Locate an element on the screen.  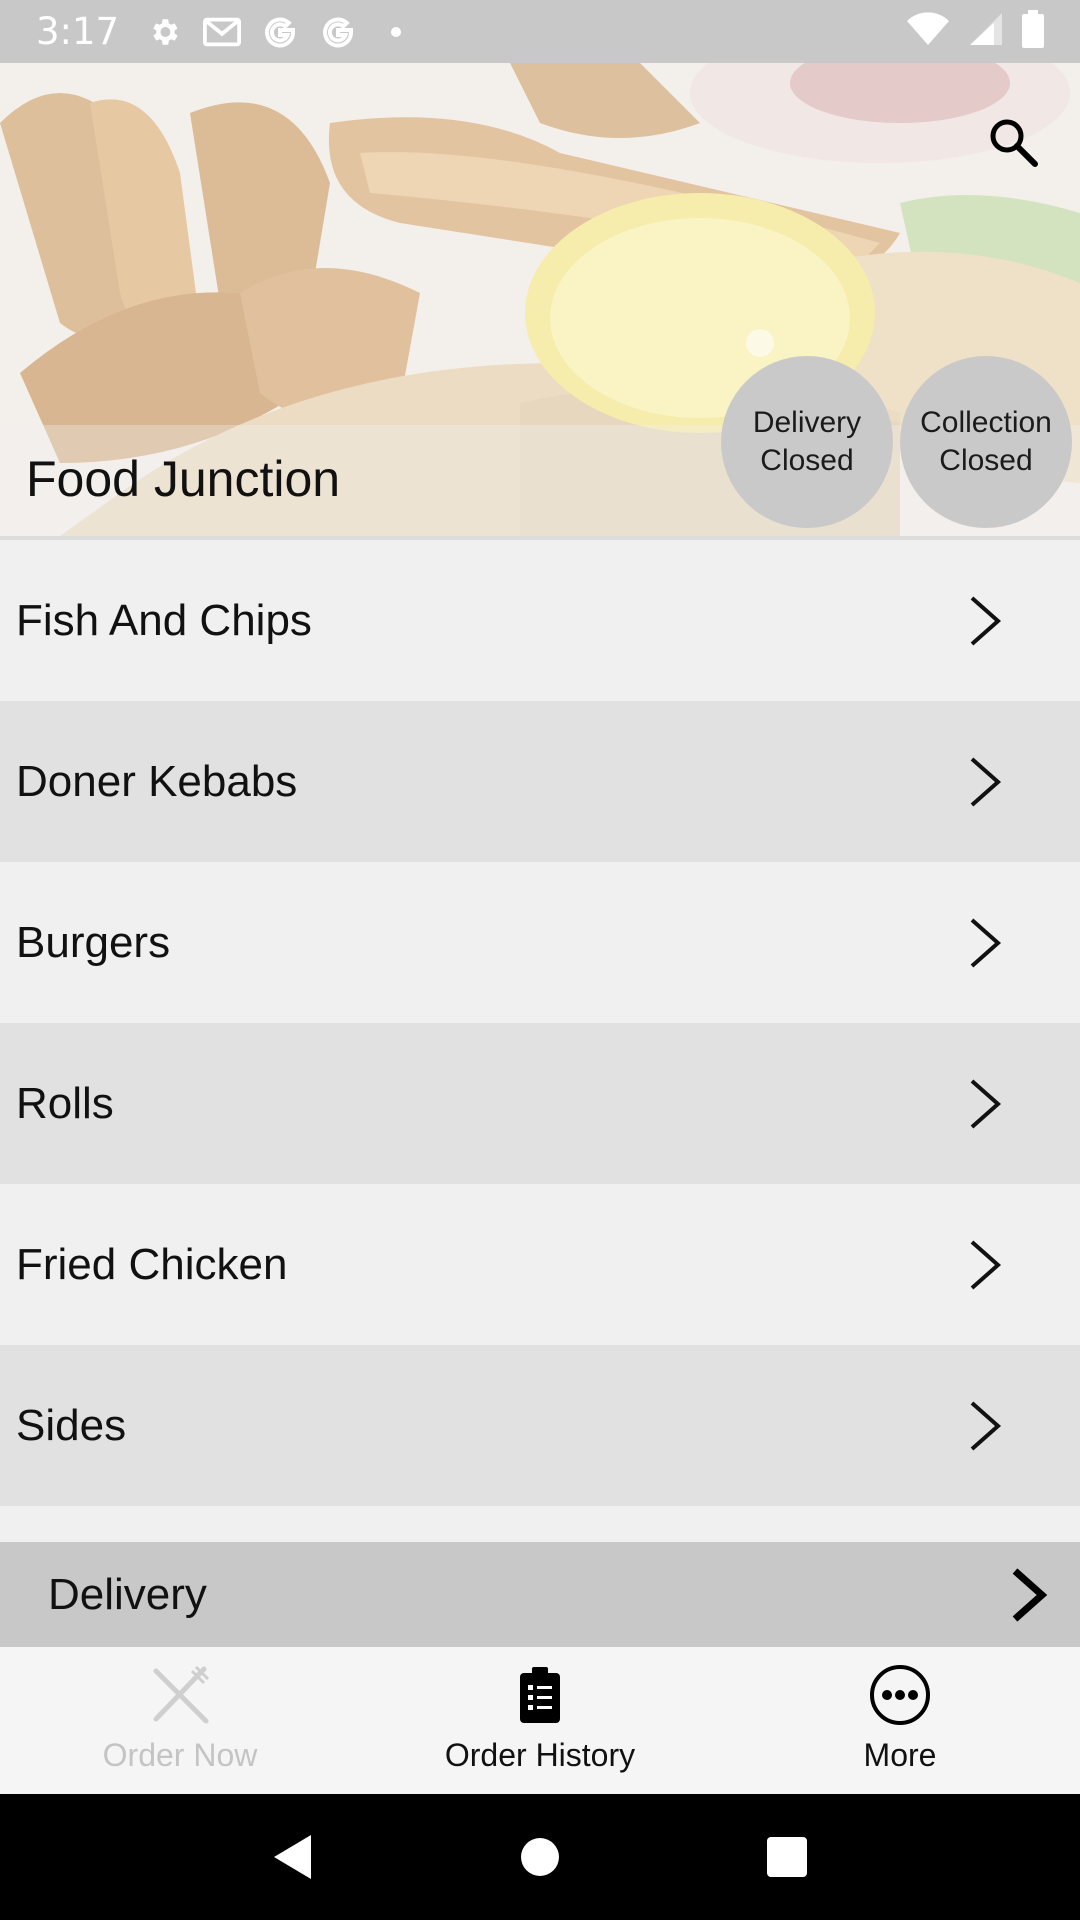
menu-category-burgers: Burgers is located at coordinates (540, 942).